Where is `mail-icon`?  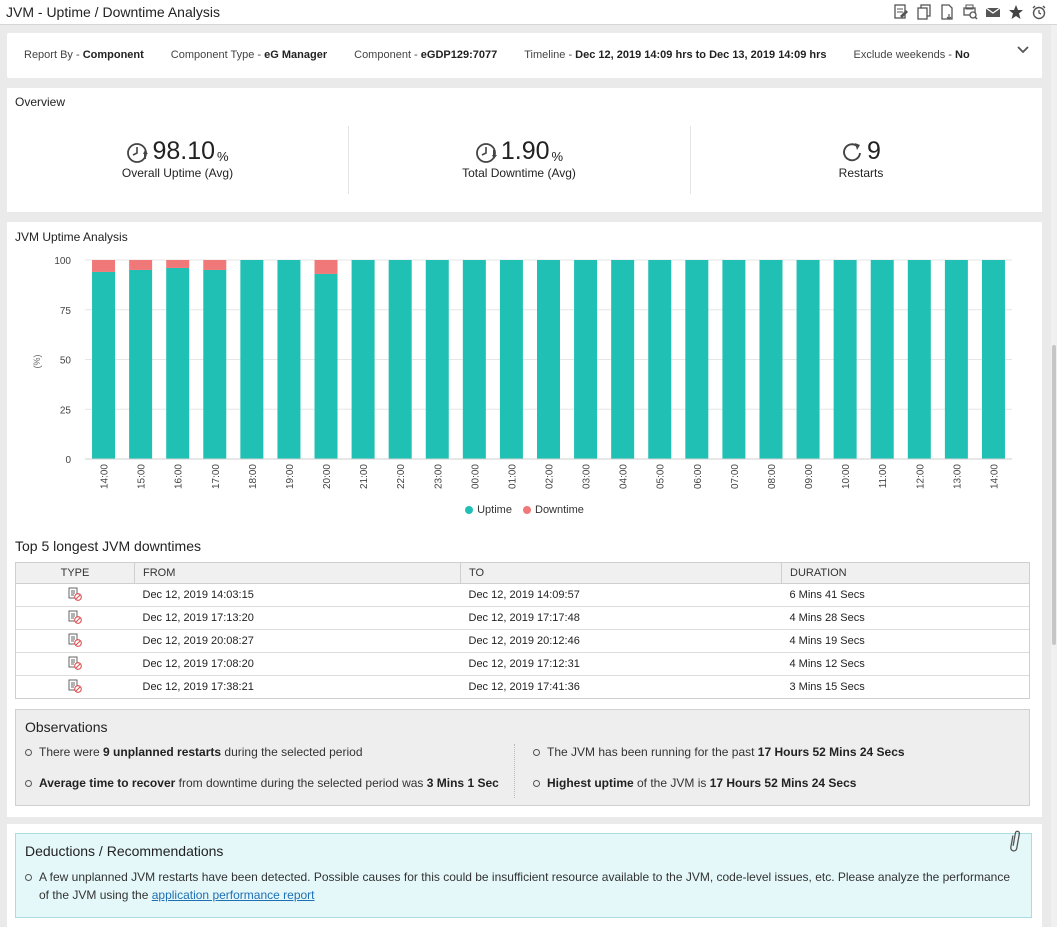
mail-icon is located at coordinates (992, 11).